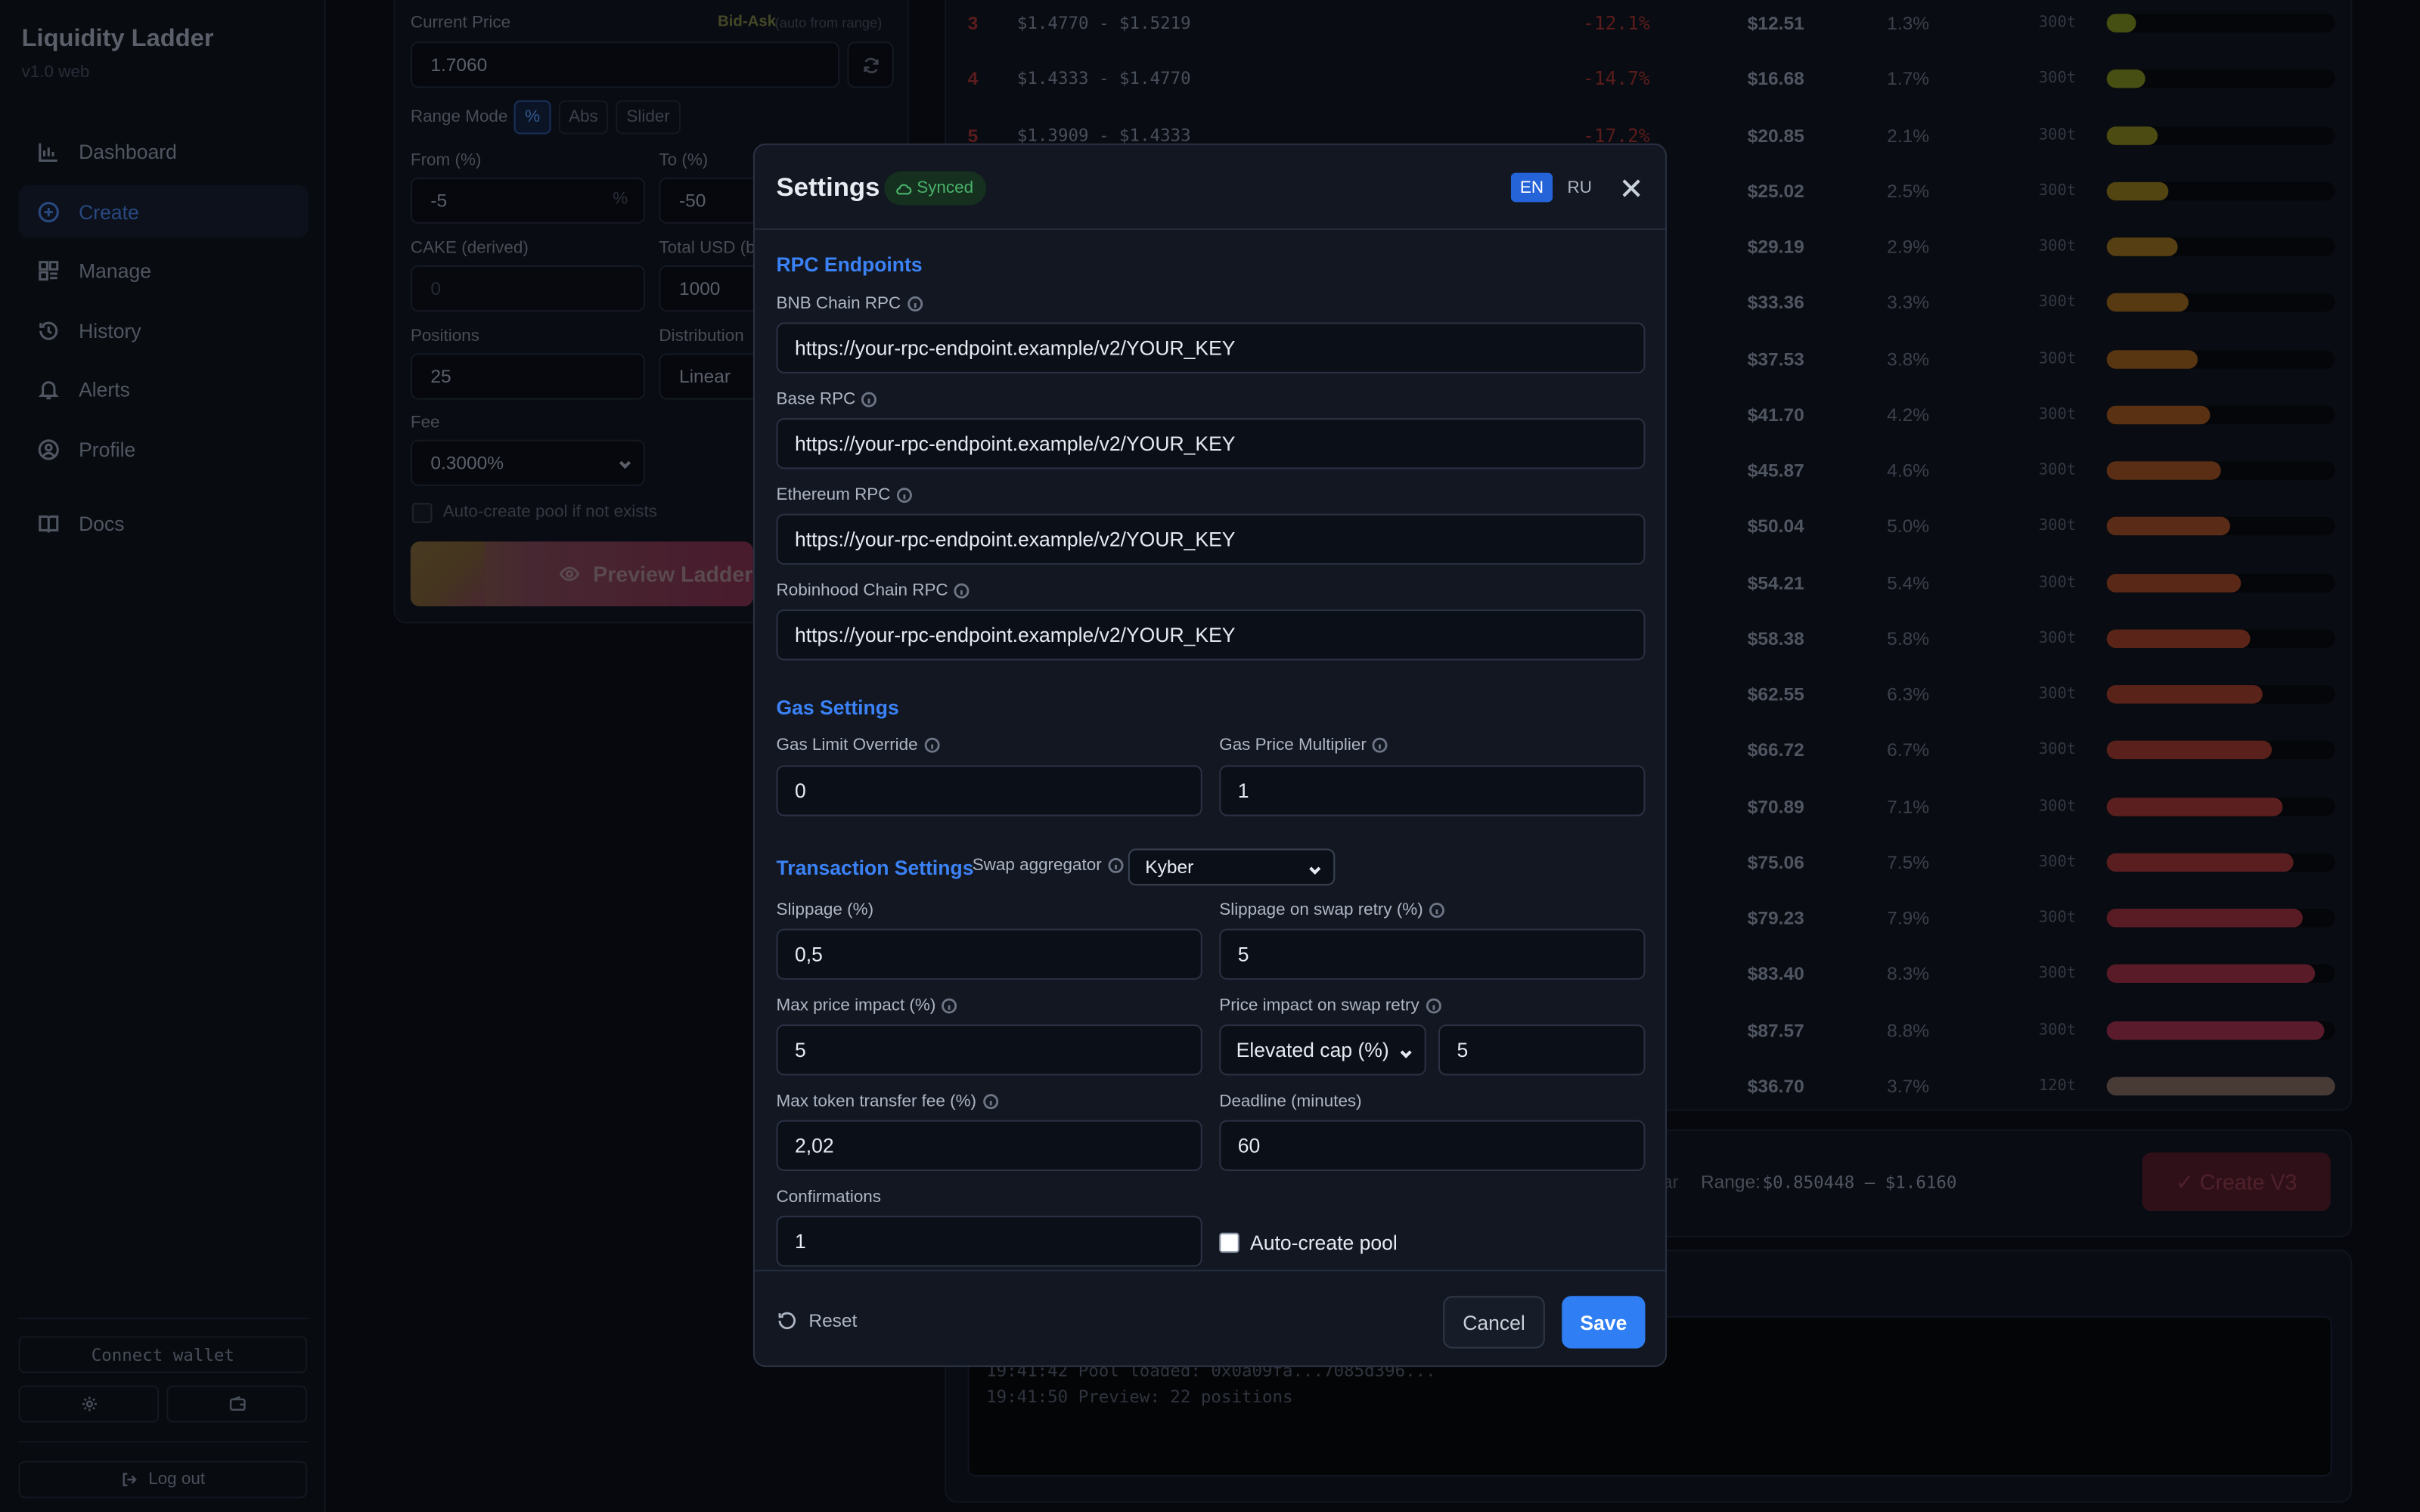 This screenshot has width=2420, height=1512. Describe the element at coordinates (989, 1241) in the screenshot. I see `confirmations-input: 1` at that location.